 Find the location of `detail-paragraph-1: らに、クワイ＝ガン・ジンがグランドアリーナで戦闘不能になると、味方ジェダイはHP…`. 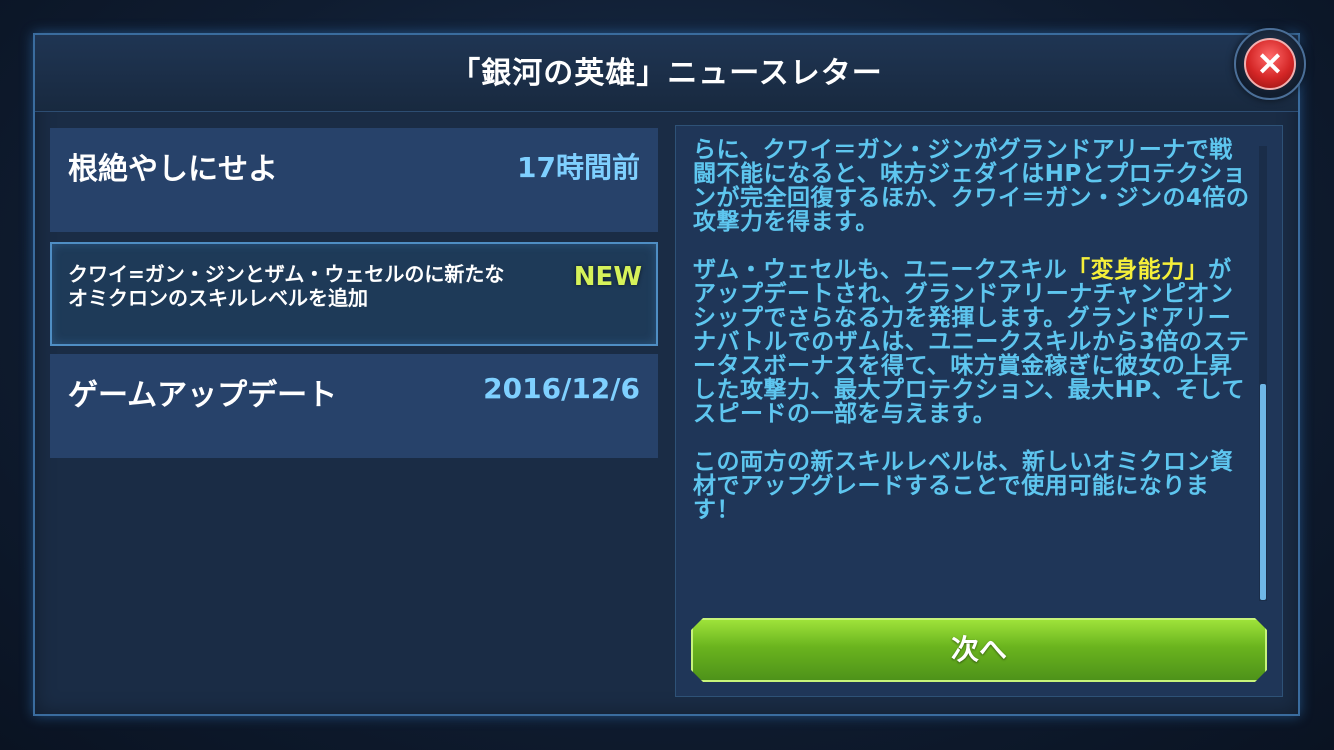

detail-paragraph-1: らに、クワイ＝ガン・ジンがグランドアリーナで戦闘不能になると、味方ジェダイはHP… is located at coordinates (971, 186).